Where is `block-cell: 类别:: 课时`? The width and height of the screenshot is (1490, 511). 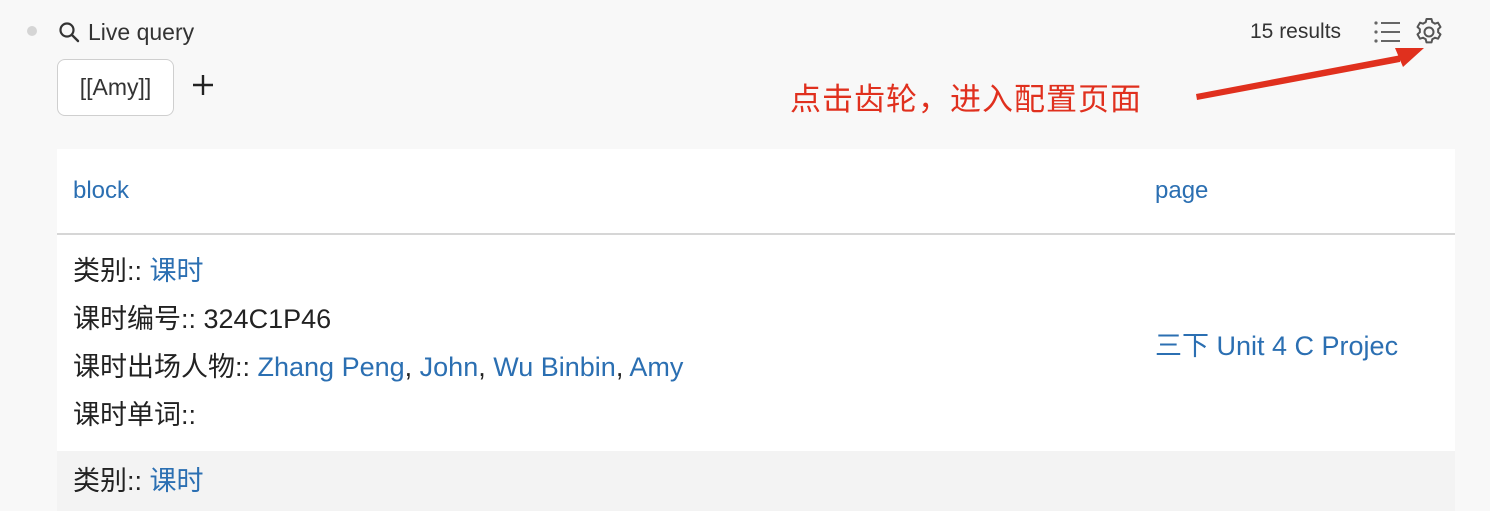 block-cell: 类别:: 课时 is located at coordinates (598, 481).